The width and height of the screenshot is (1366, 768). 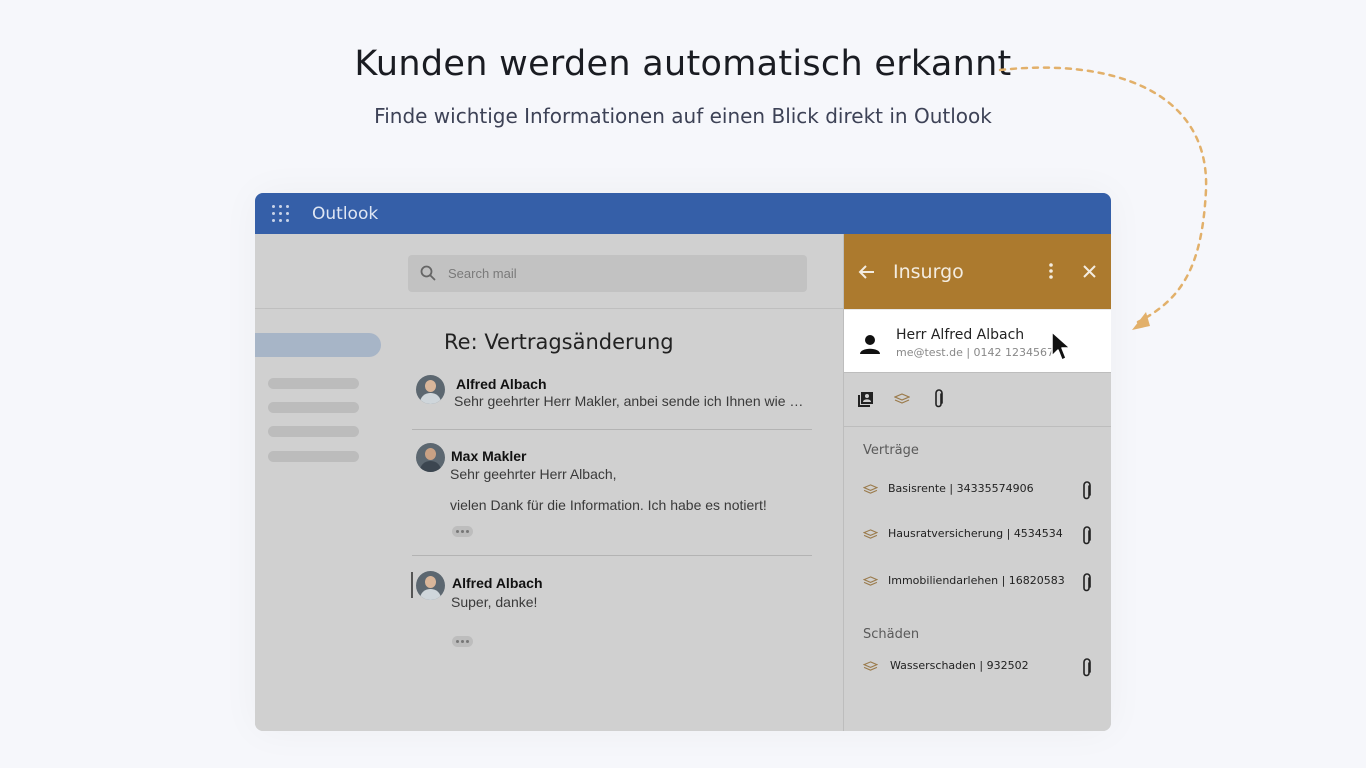 What do you see at coordinates (867, 272) in the screenshot?
I see `back-arrow-icon` at bounding box center [867, 272].